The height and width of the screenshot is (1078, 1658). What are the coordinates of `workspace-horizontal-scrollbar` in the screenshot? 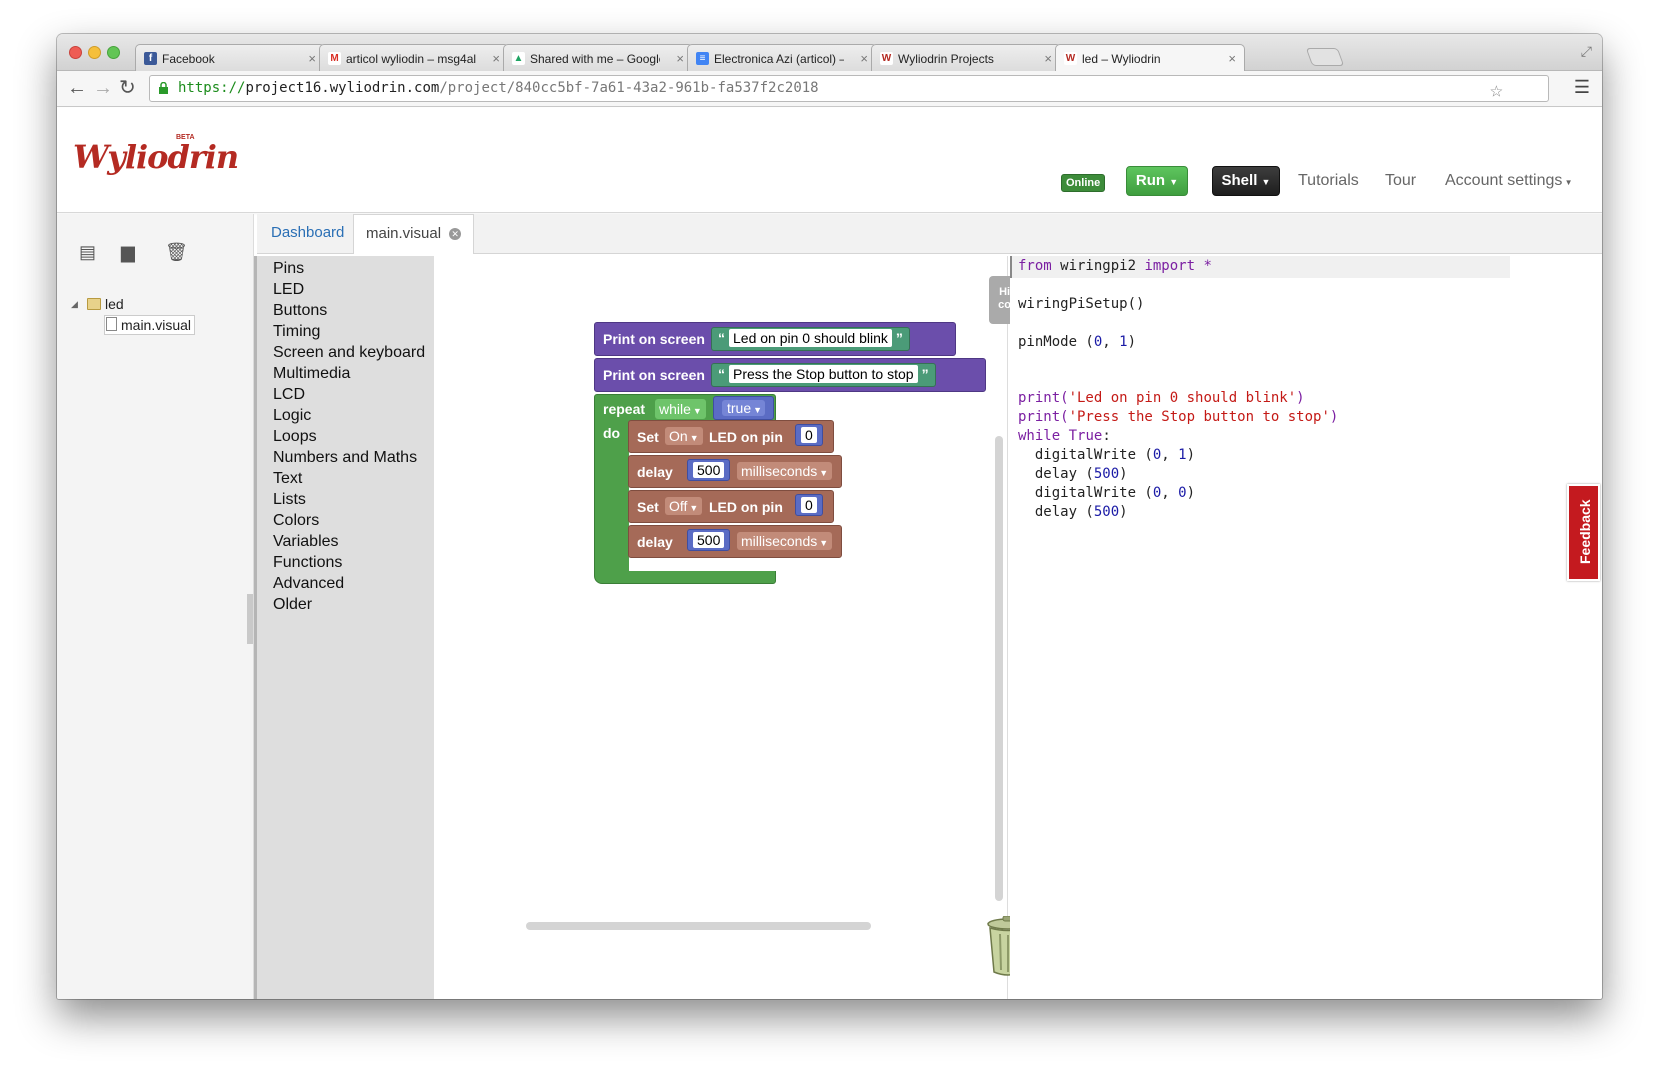 It's located at (698, 926).